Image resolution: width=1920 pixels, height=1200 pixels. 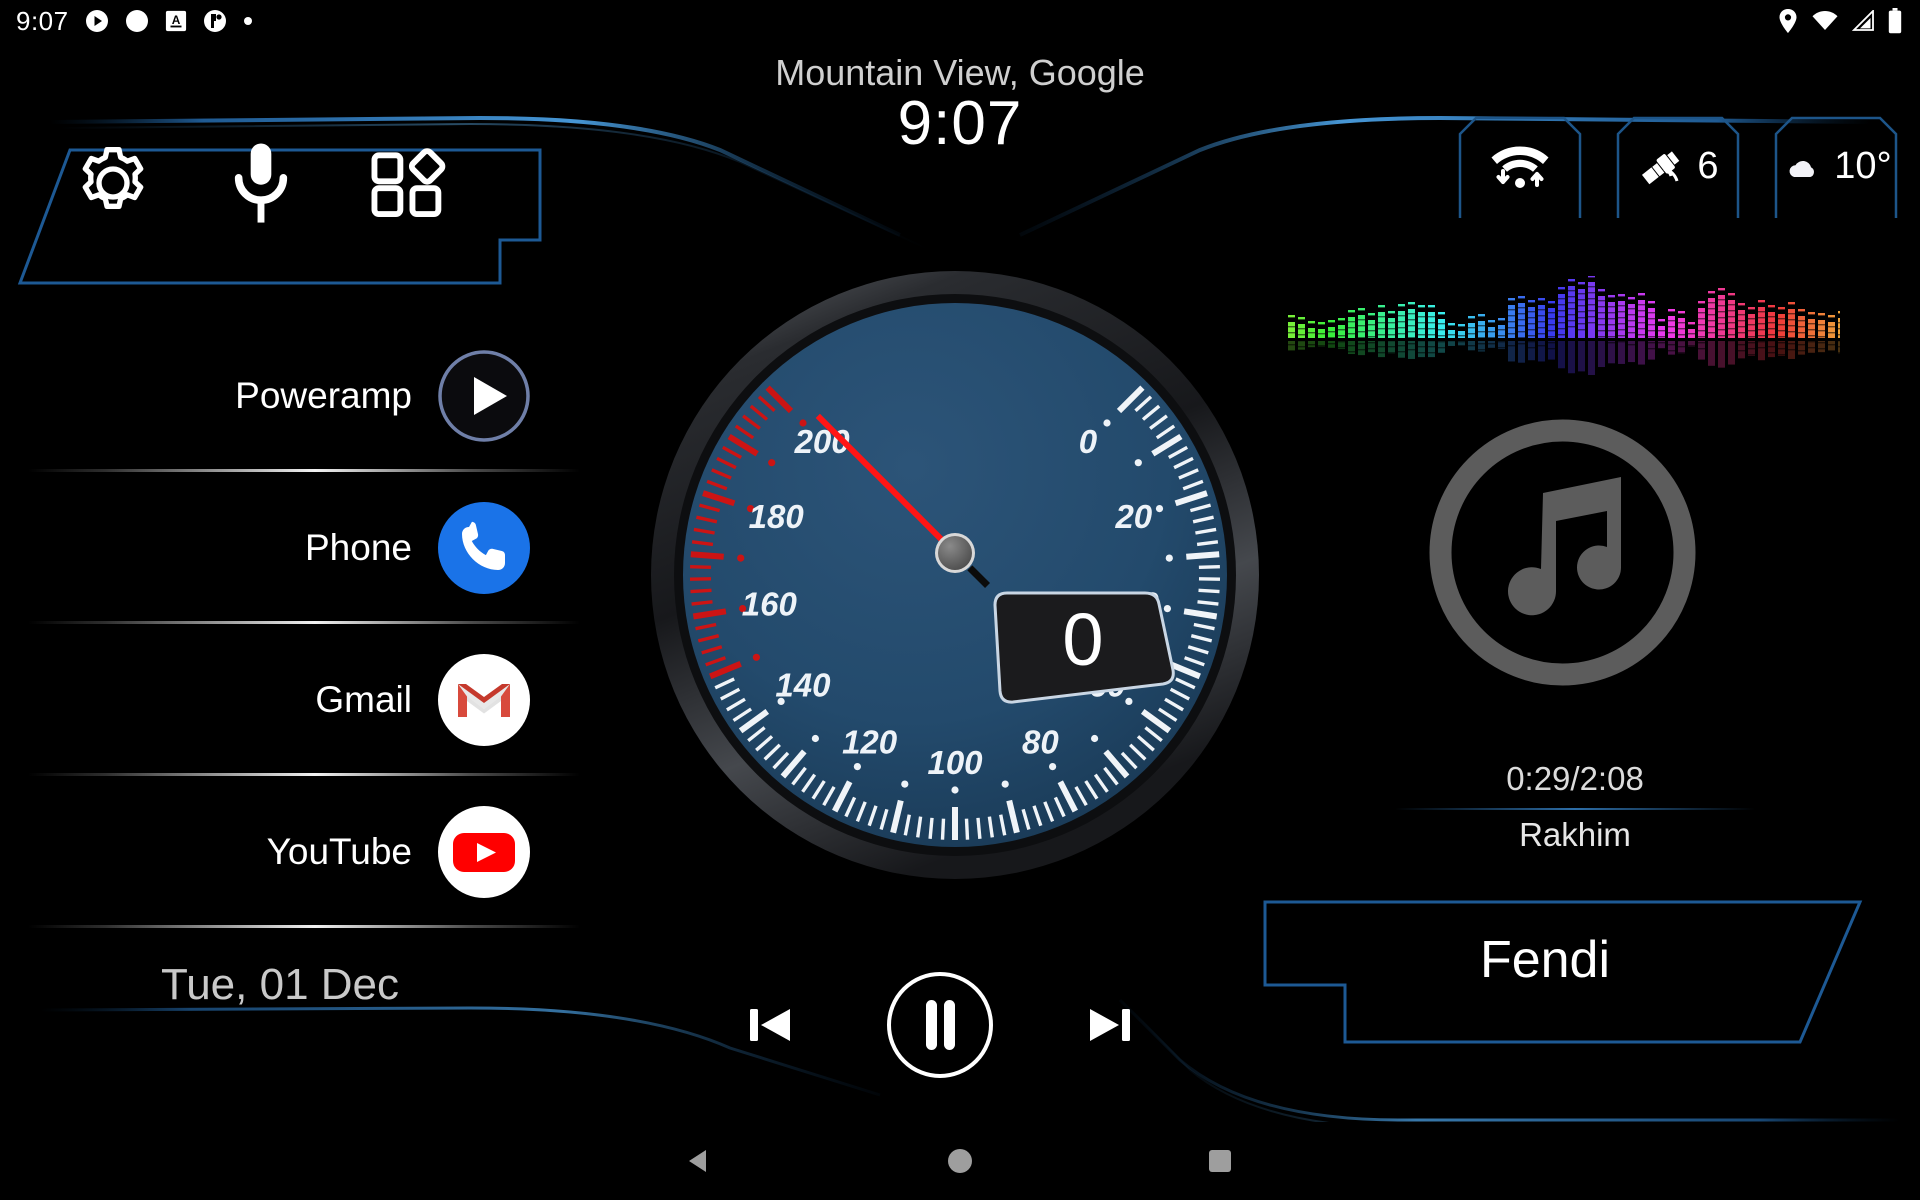 I want to click on nav-back-button, so click(x=700, y=1161).